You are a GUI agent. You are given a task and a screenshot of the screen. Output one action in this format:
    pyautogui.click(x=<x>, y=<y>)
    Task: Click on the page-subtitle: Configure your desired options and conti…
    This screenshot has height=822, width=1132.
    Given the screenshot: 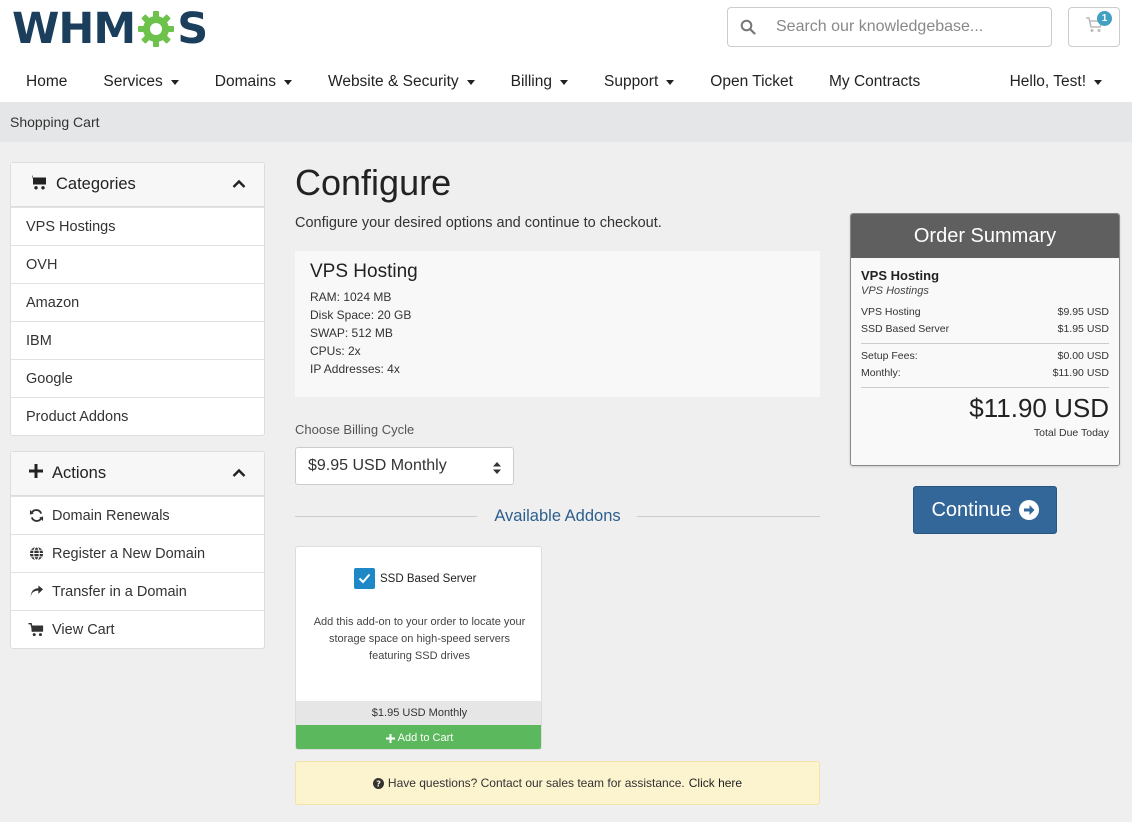 What is the action you would take?
    pyautogui.click(x=478, y=223)
    